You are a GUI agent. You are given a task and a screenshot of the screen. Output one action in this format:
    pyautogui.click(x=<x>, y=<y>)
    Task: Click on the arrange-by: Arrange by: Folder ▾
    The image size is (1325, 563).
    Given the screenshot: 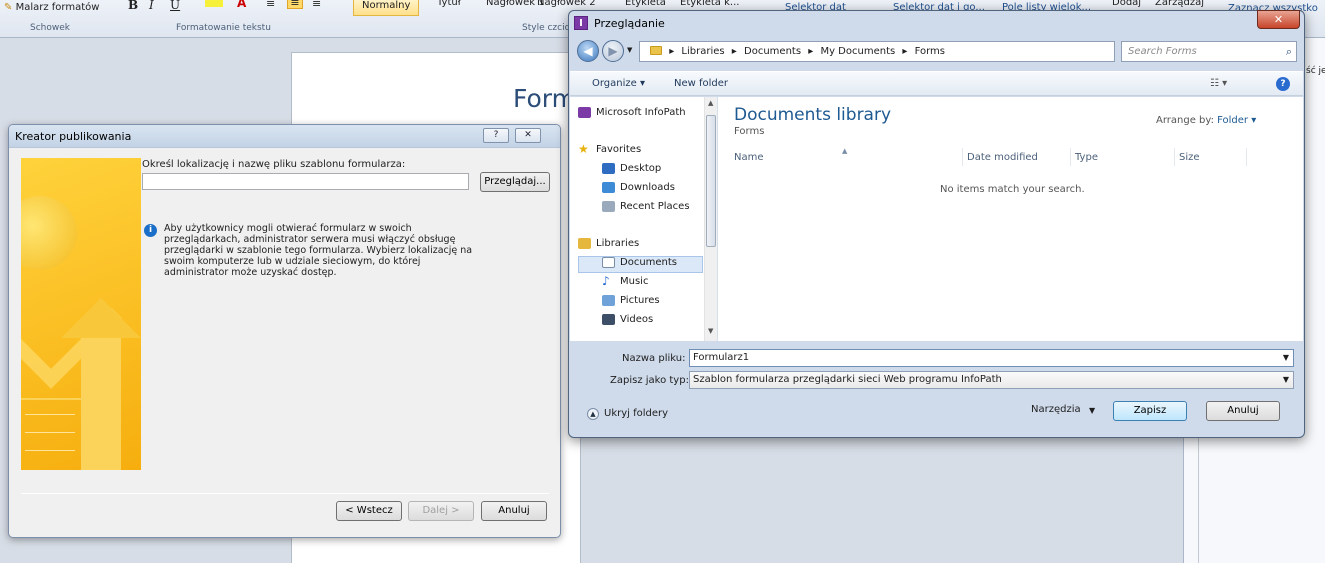 What is the action you would take?
    pyautogui.click(x=1206, y=120)
    